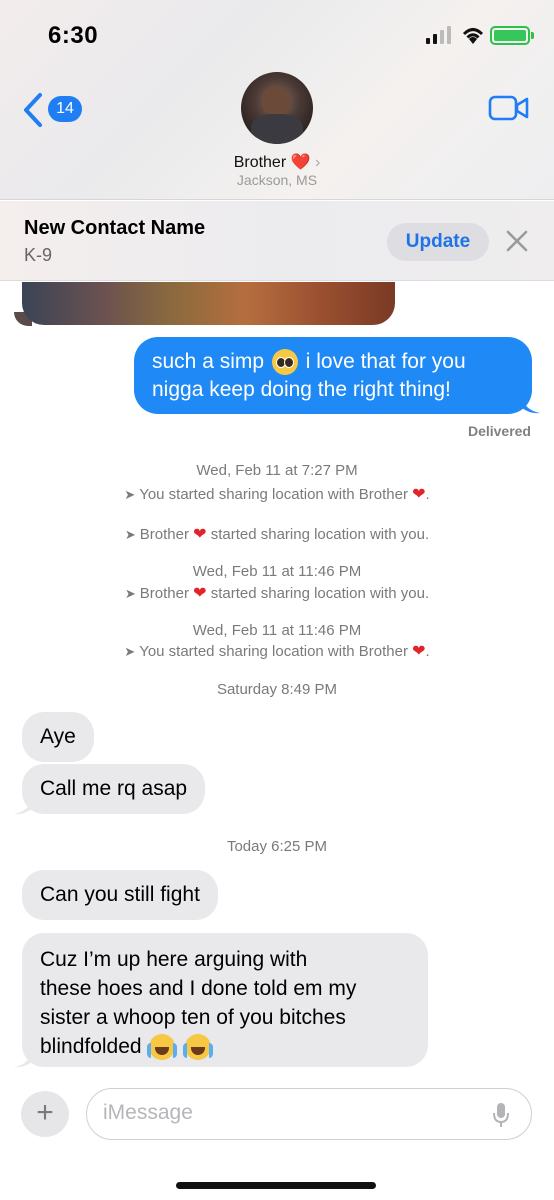 Image resolution: width=554 pixels, height=1200 pixels. Describe the element at coordinates (317, 162) in the screenshot. I see `chevron-right-icon: ›` at that location.